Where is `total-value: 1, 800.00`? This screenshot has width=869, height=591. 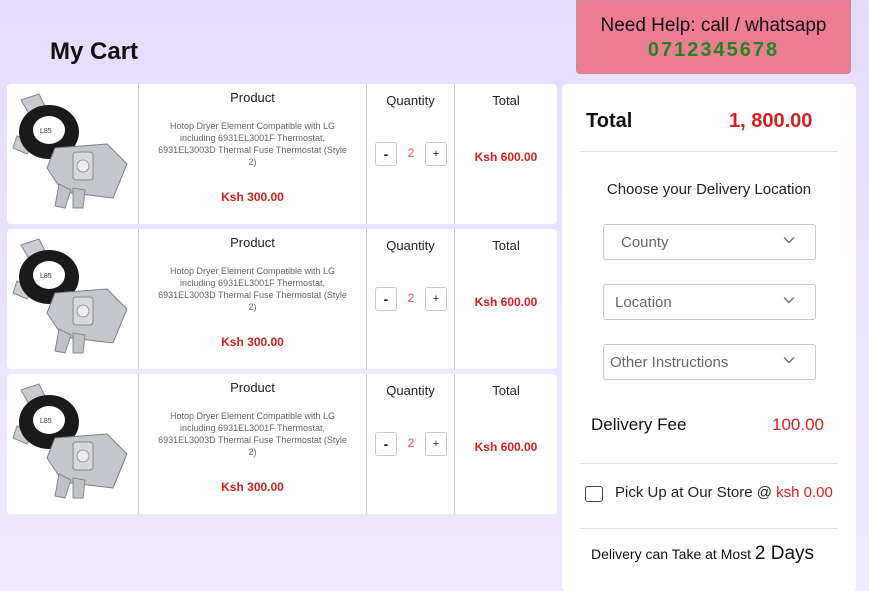
total-value: 1, 800.00 is located at coordinates (771, 121).